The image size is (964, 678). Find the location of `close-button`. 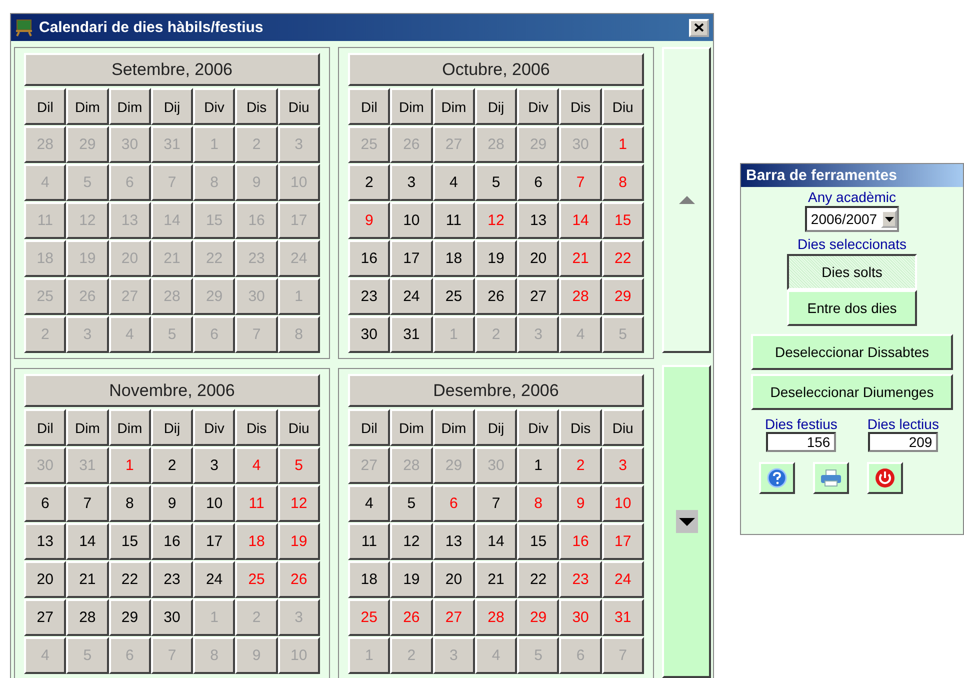

close-button is located at coordinates (699, 27).